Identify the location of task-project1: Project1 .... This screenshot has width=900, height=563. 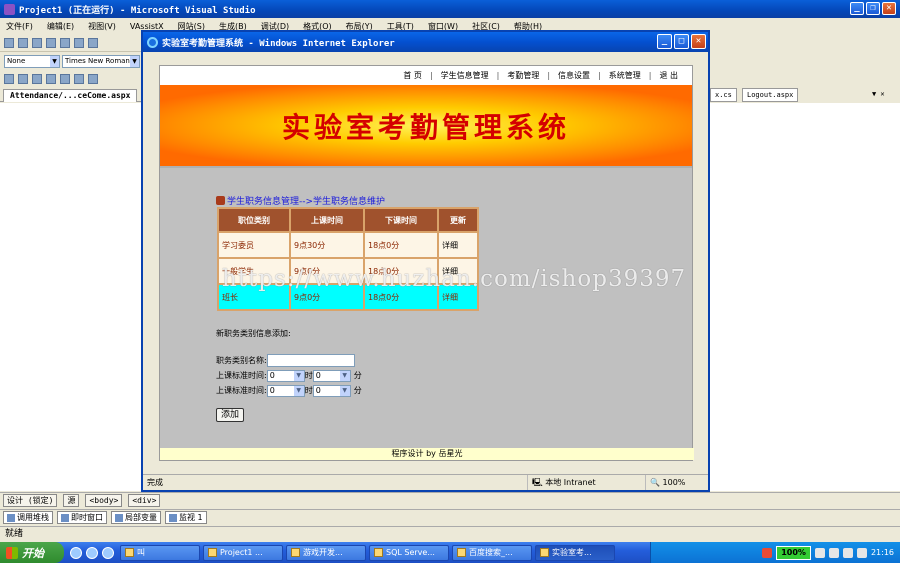
(243, 552).